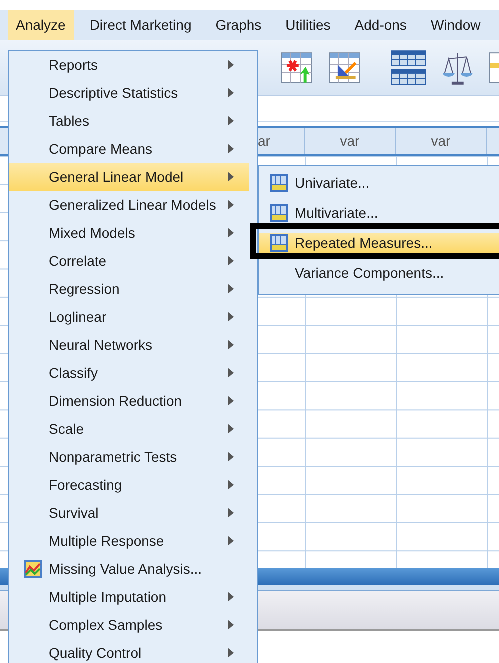 The image size is (499, 663). Describe the element at coordinates (129, 205) in the screenshot. I see `menu-item: Generalized Linear Models` at that location.